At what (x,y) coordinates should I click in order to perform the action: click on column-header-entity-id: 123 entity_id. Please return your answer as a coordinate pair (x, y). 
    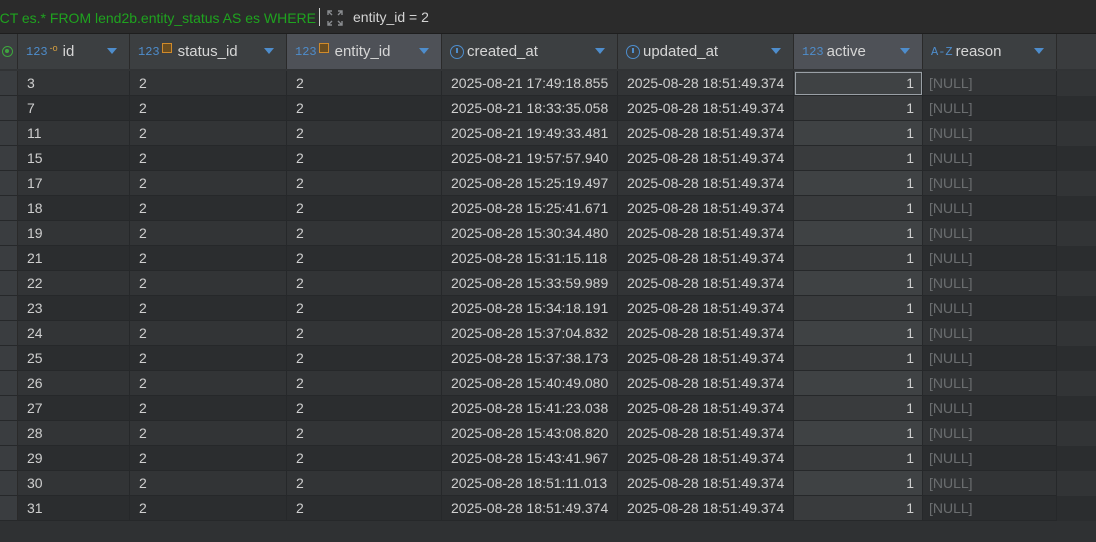
    Looking at the image, I should click on (364, 51).